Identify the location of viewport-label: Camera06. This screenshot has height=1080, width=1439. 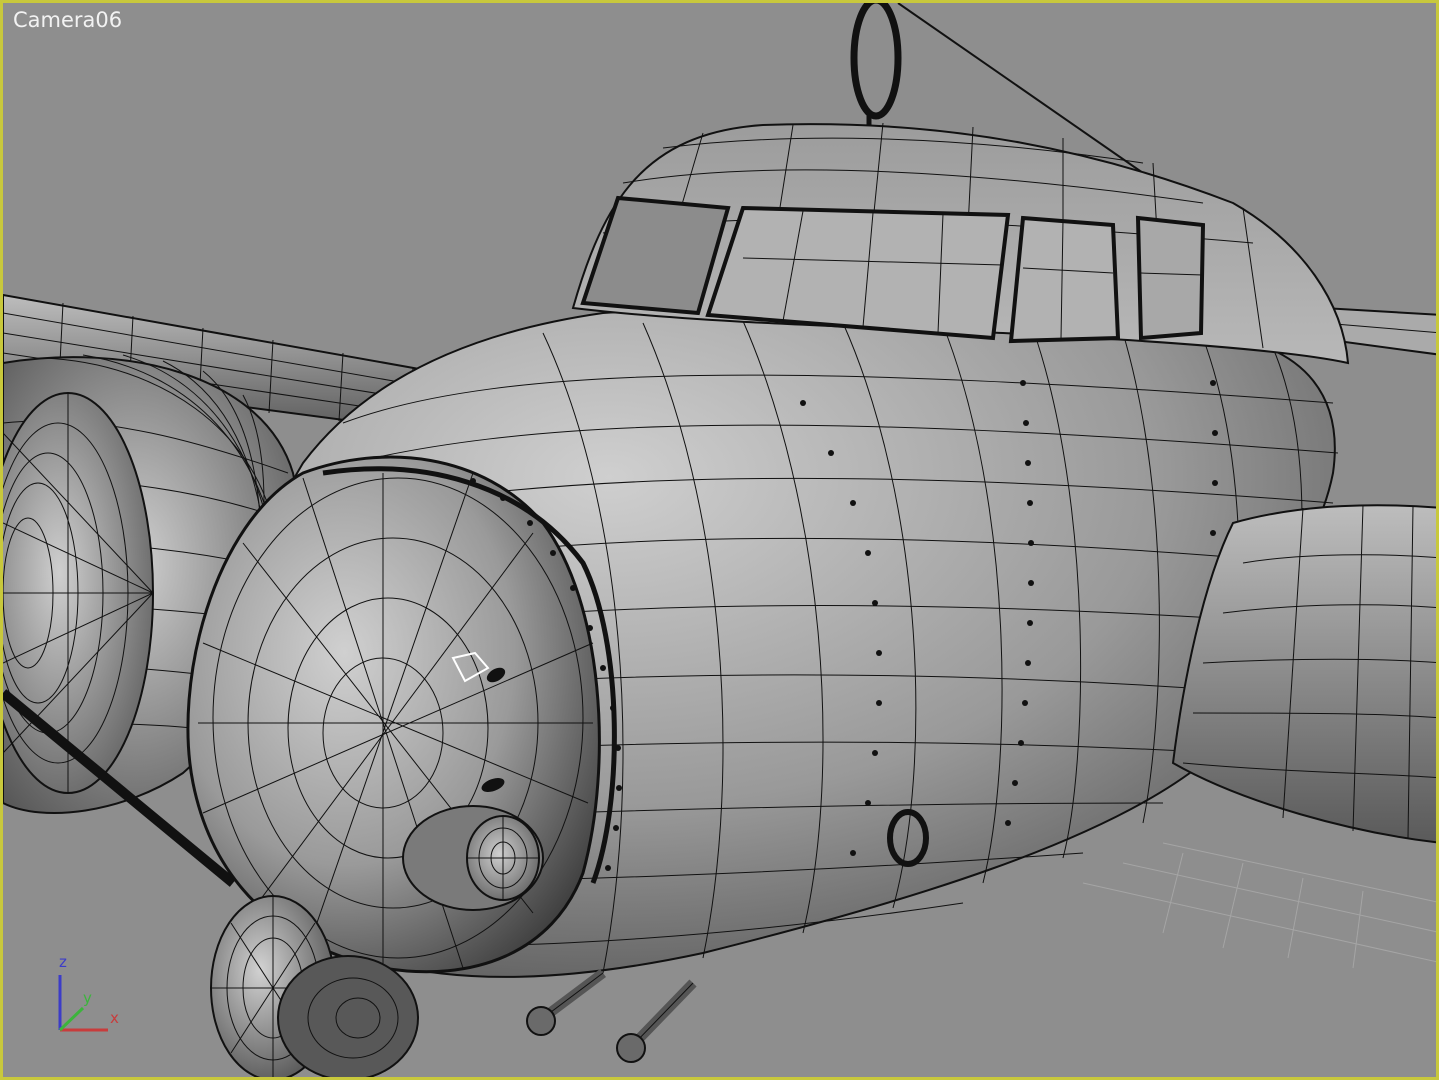
(67, 20).